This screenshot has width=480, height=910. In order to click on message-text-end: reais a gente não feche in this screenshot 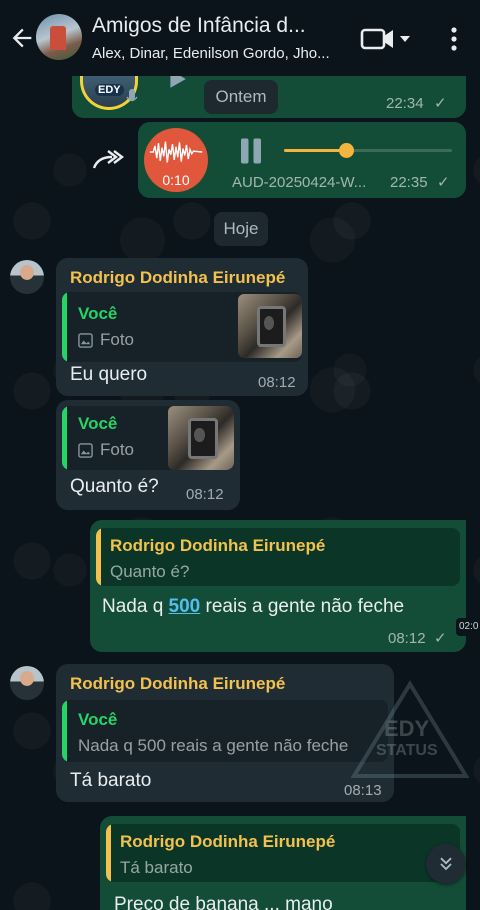, I will do `click(302, 606)`.